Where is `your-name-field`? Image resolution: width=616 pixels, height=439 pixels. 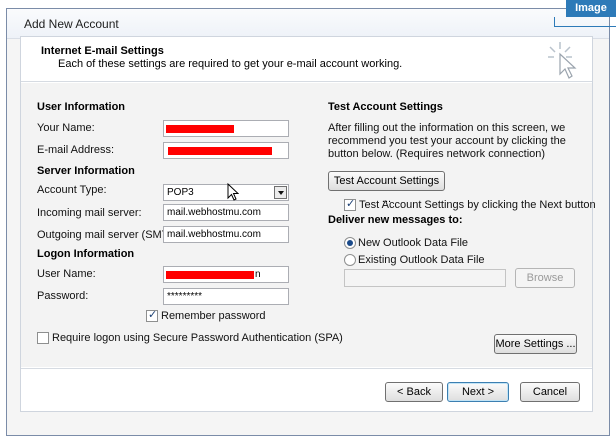 your-name-field is located at coordinates (226, 128).